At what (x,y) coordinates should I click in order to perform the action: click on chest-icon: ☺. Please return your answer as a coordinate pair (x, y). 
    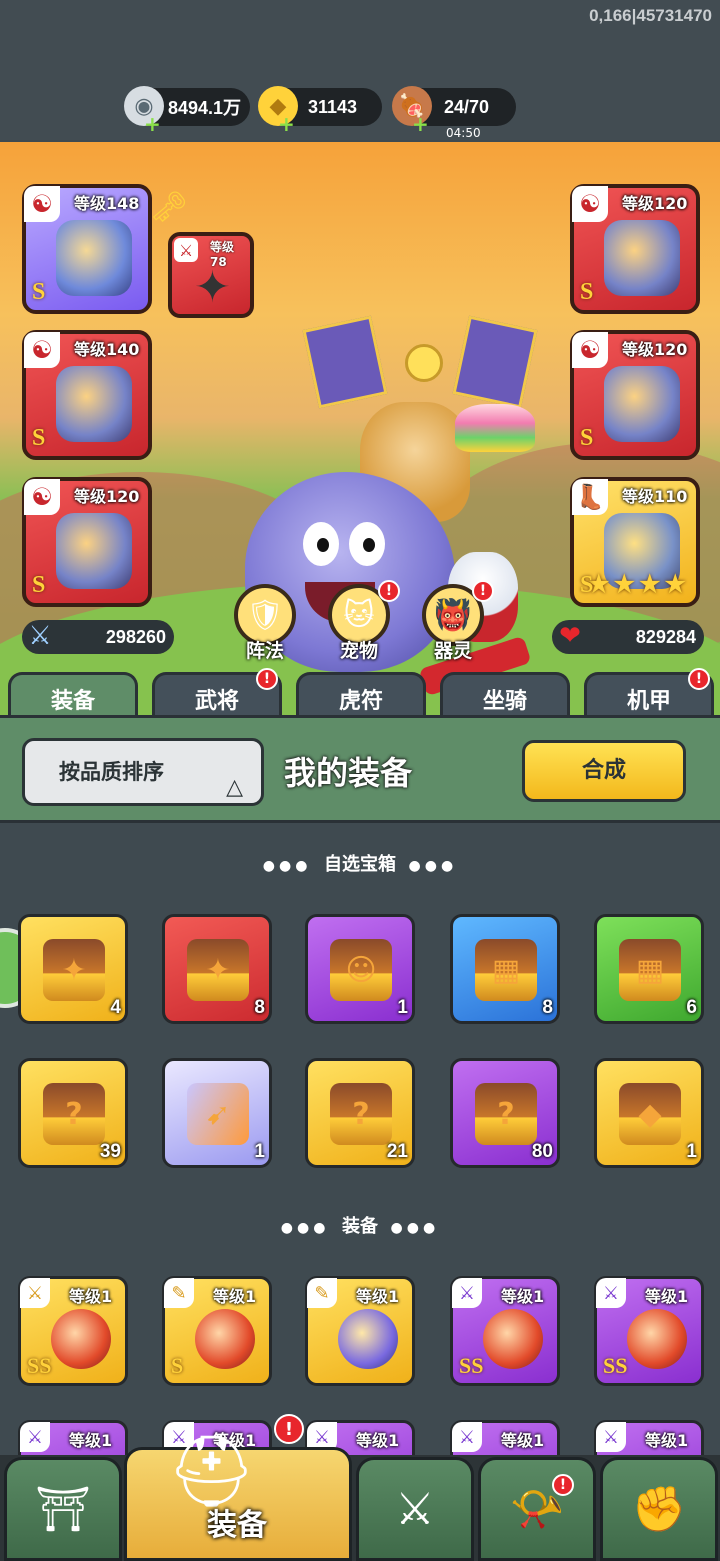
    Looking at the image, I should click on (361, 970).